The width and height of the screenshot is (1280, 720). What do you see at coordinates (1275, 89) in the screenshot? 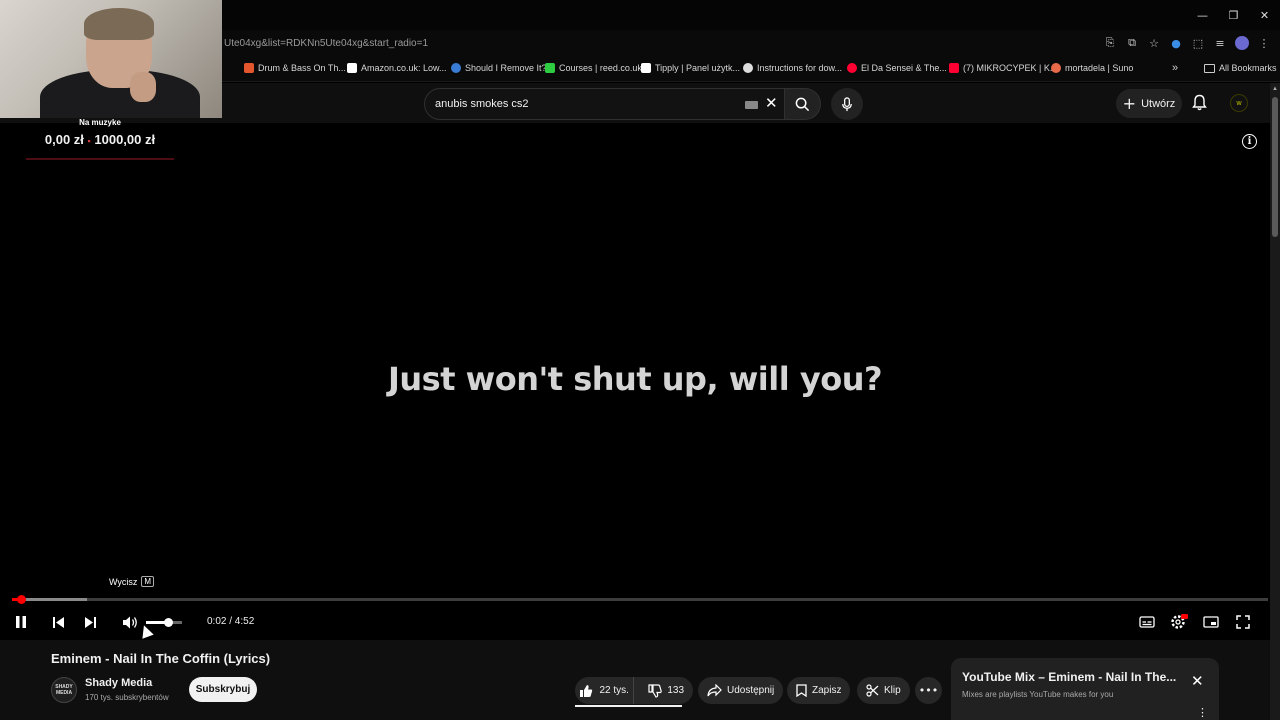
I see `scroll-up-icon: ▲` at bounding box center [1275, 89].